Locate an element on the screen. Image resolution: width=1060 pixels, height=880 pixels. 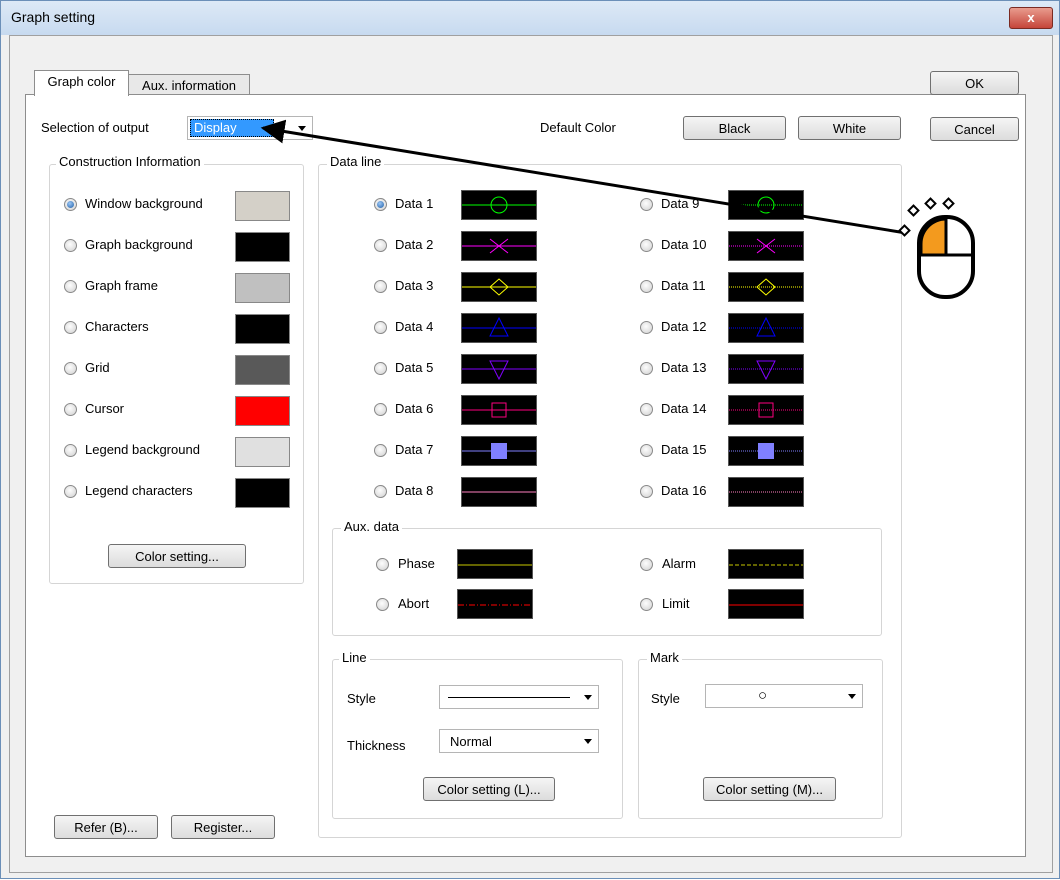
mouse-left-click-icon is located at coordinates (936, 248).